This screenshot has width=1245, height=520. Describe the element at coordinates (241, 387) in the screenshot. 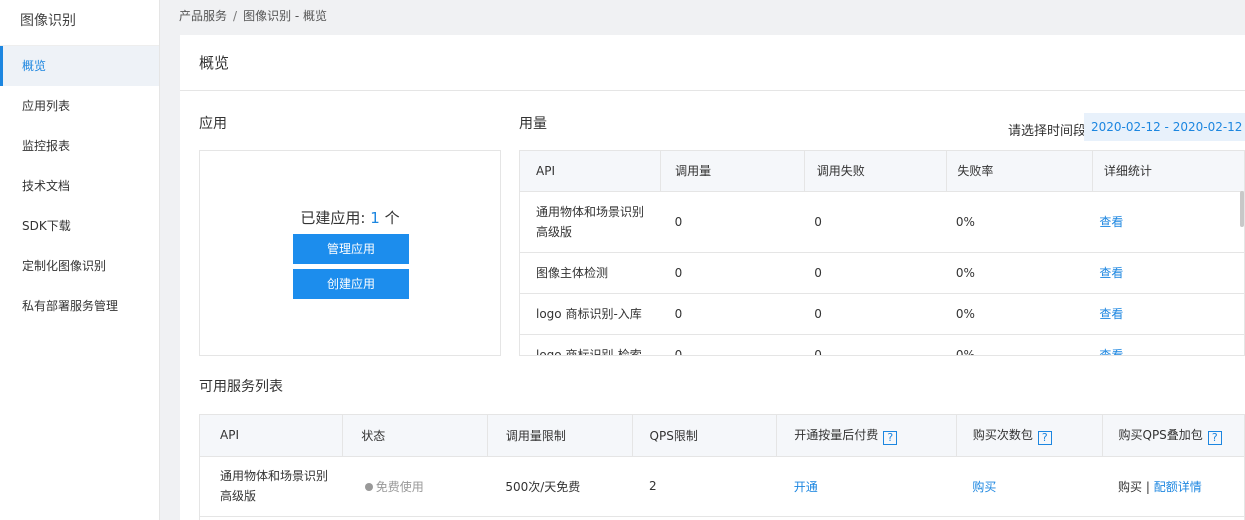

I see `services-section-title: 可用服务列表` at that location.